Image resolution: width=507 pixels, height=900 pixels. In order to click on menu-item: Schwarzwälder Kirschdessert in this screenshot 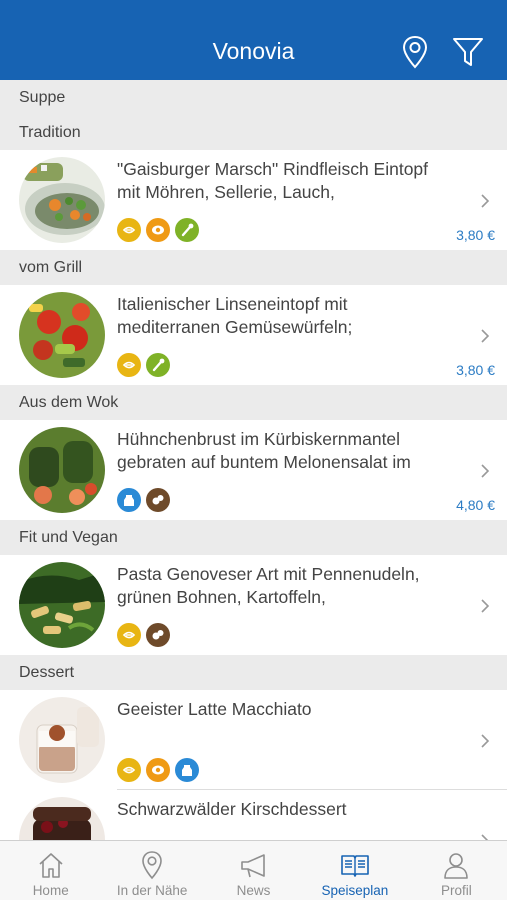, I will do `click(253, 815)`.